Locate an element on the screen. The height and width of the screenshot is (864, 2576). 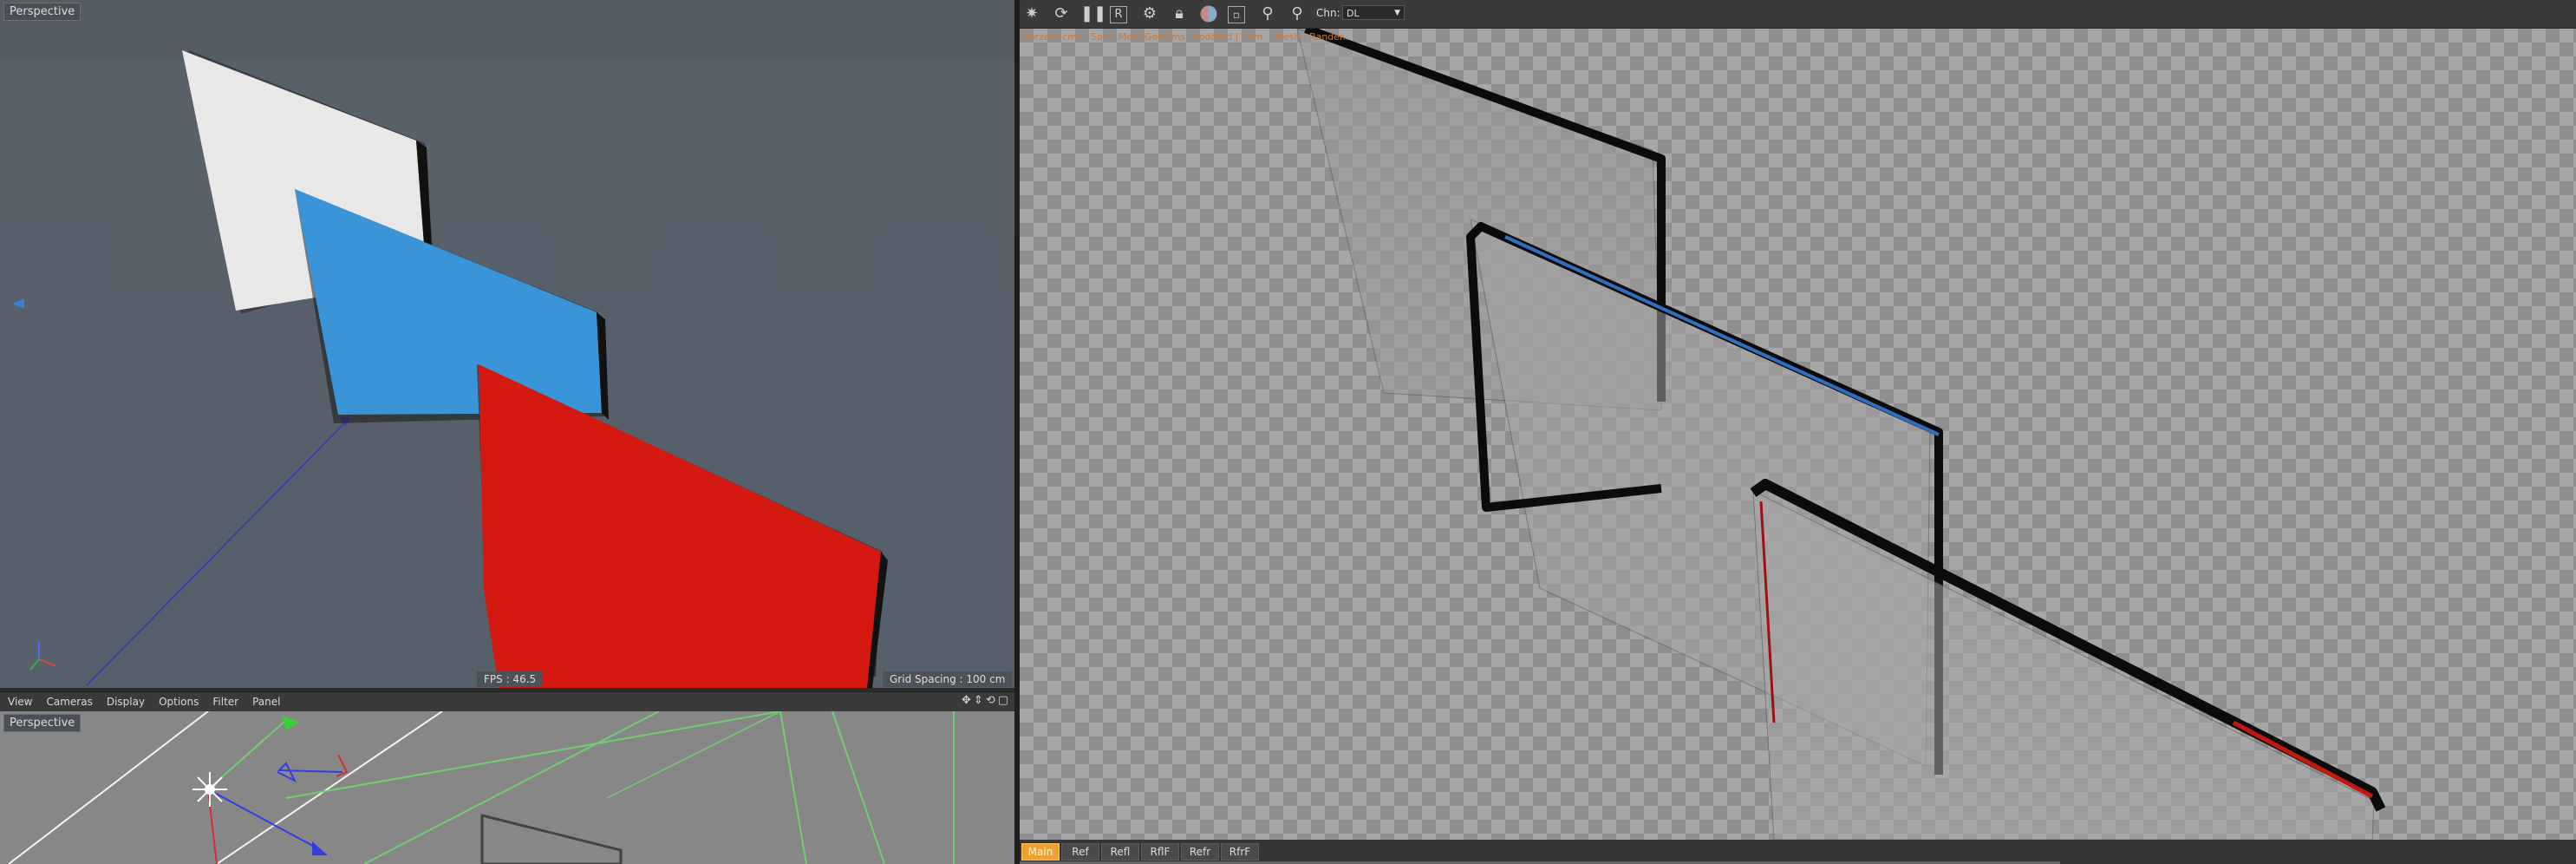
pass-tab-refl: Refl is located at coordinates (1120, 852).